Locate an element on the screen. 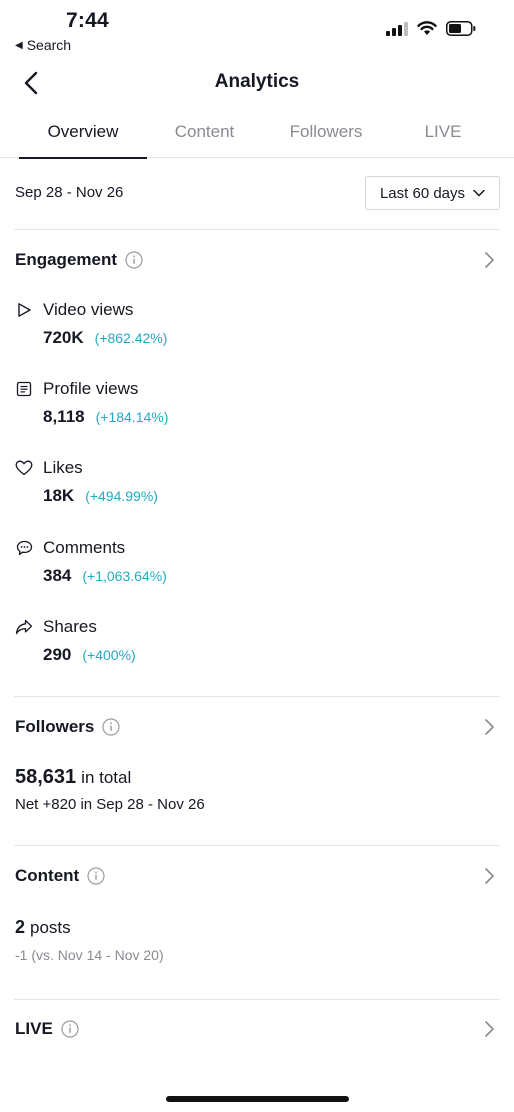 The image size is (514, 1112). content-header: Content is located at coordinates (257, 876).